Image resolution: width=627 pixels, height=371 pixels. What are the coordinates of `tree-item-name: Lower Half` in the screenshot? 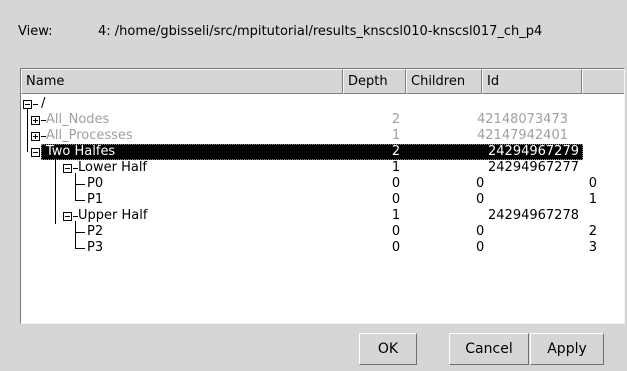 It's located at (113, 167).